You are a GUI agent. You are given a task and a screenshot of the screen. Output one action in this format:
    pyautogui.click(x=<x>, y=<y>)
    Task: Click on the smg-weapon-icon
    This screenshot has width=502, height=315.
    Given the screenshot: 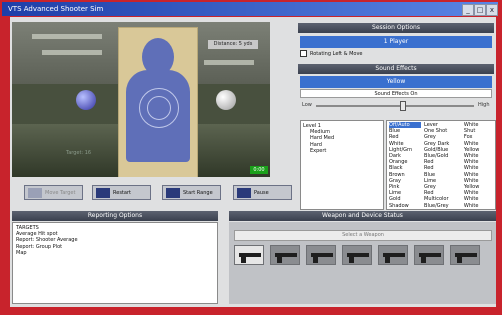 What is the action you would take?
    pyautogui.click(x=429, y=255)
    